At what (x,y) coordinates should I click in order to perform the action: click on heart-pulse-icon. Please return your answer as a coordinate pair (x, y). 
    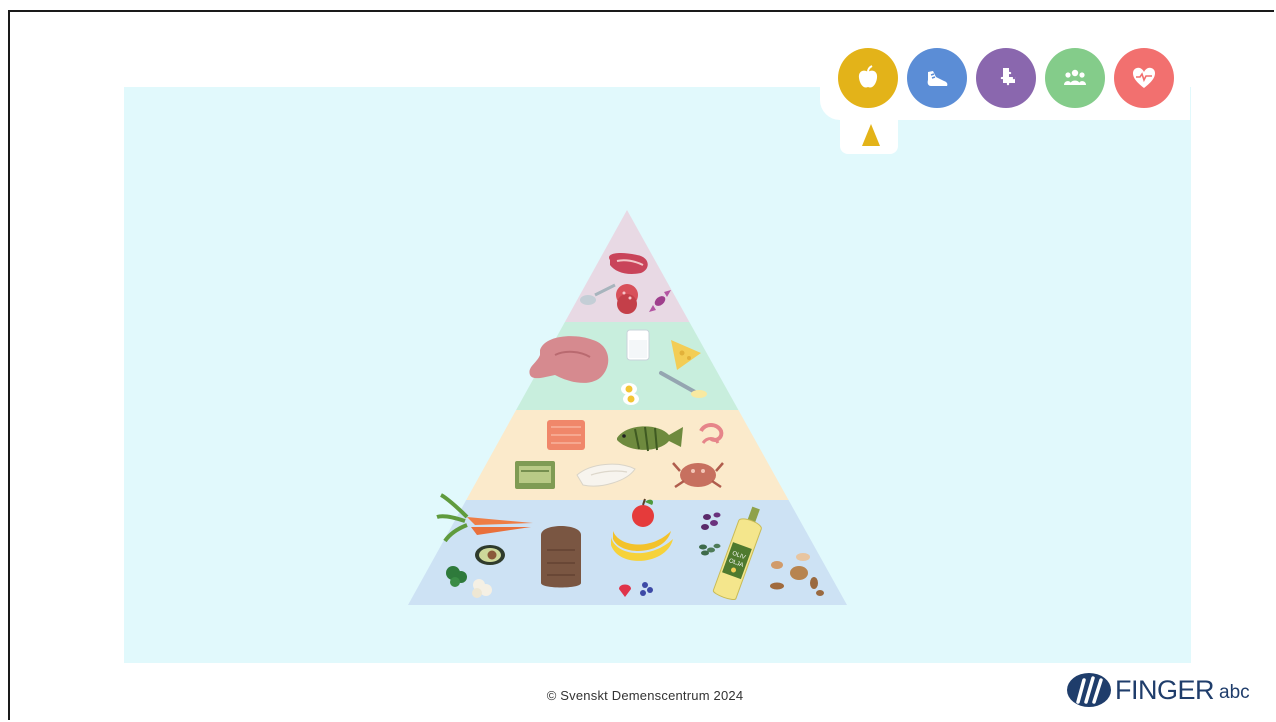
    Looking at the image, I should click on (1144, 77).